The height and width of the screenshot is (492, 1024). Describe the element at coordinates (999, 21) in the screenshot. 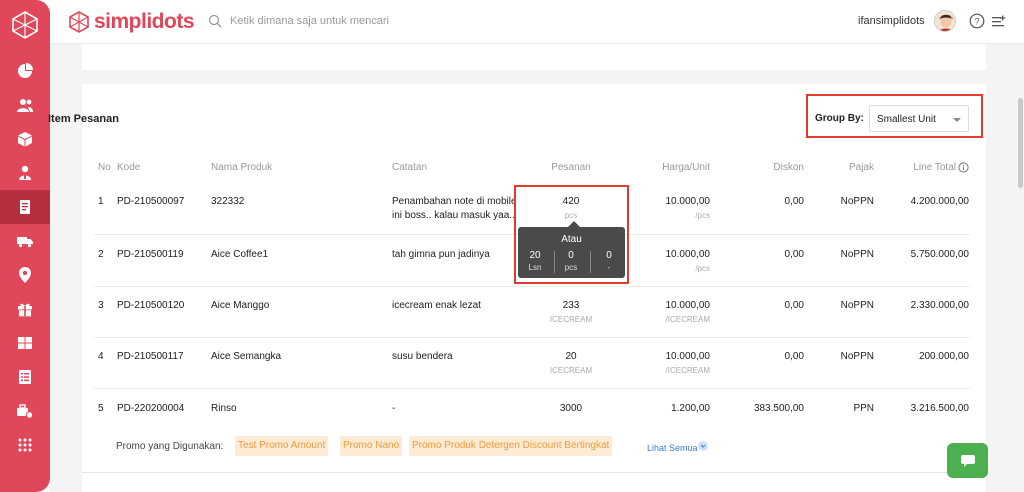

I see `menu-list-icon` at that location.